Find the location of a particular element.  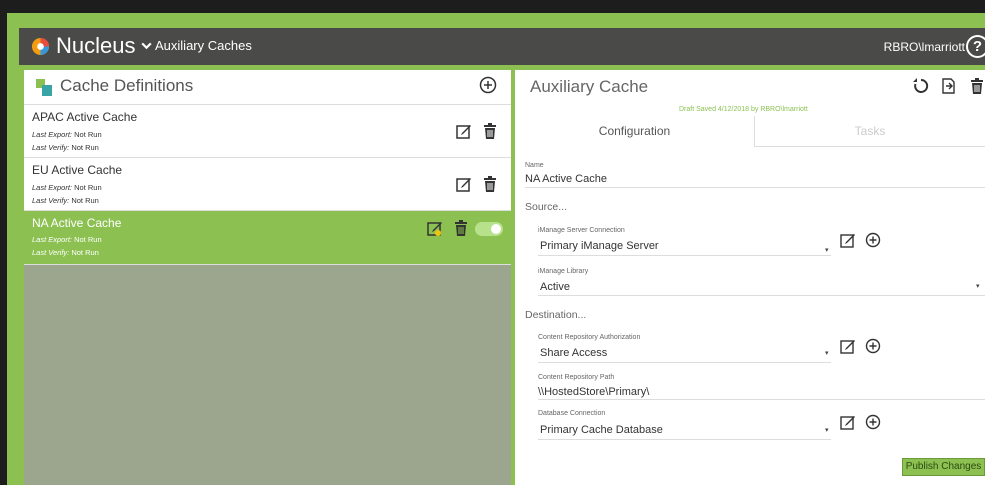

repository-path-label: Content Repository Path is located at coordinates (576, 377).